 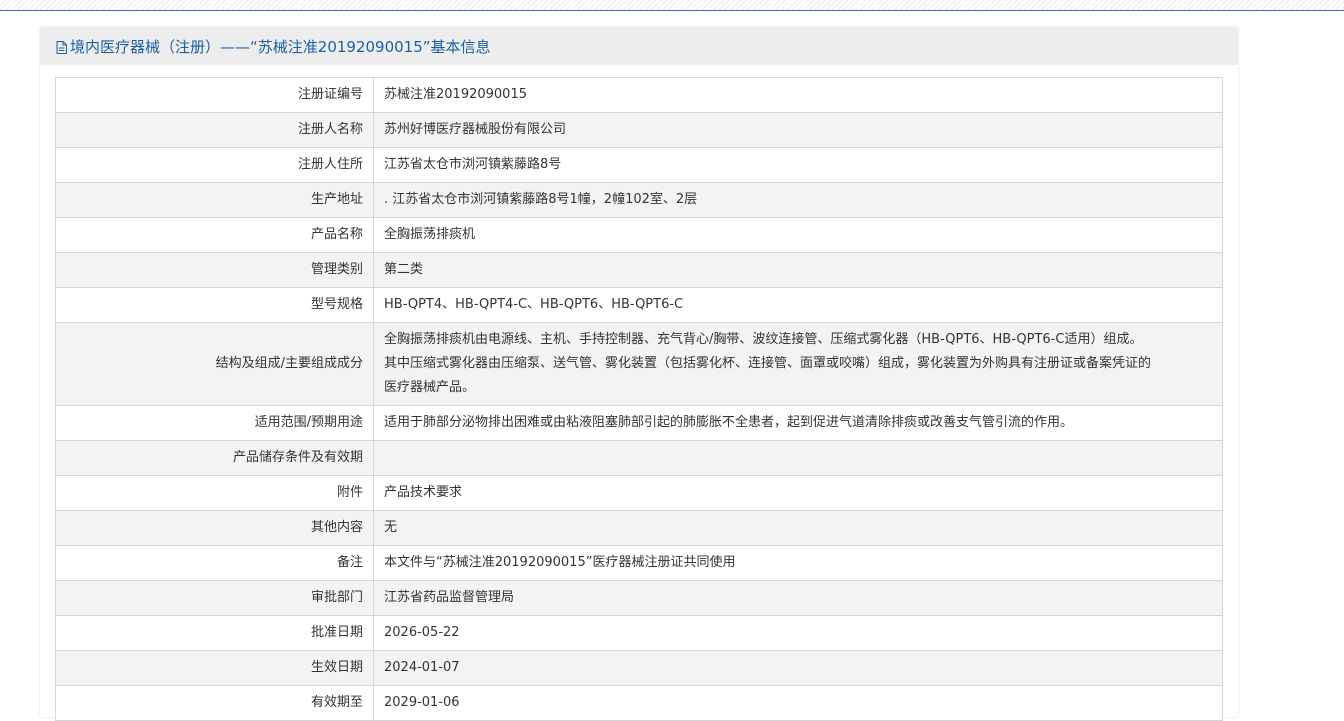 I want to click on field-label: 审批部门, so click(x=214, y=598).